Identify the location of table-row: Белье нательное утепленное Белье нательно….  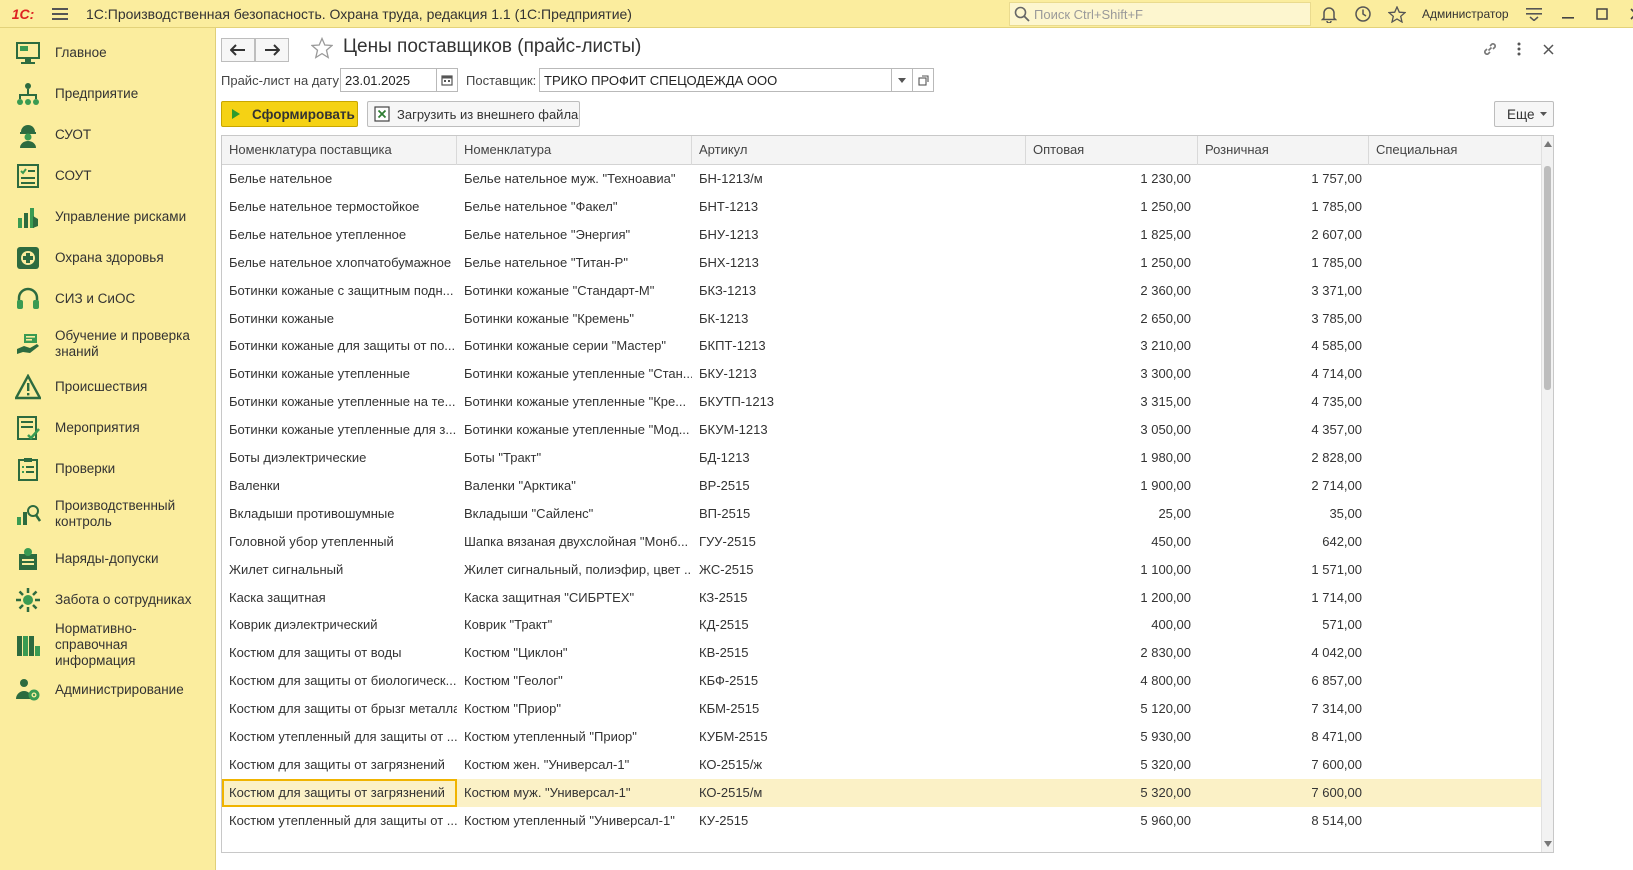
(882, 235).